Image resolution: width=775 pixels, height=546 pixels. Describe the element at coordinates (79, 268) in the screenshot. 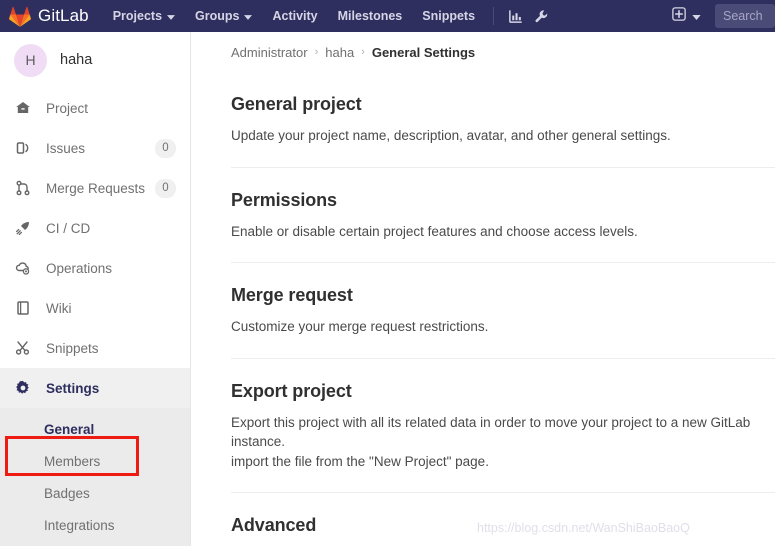

I see `sidebar-item-label: Operations` at that location.